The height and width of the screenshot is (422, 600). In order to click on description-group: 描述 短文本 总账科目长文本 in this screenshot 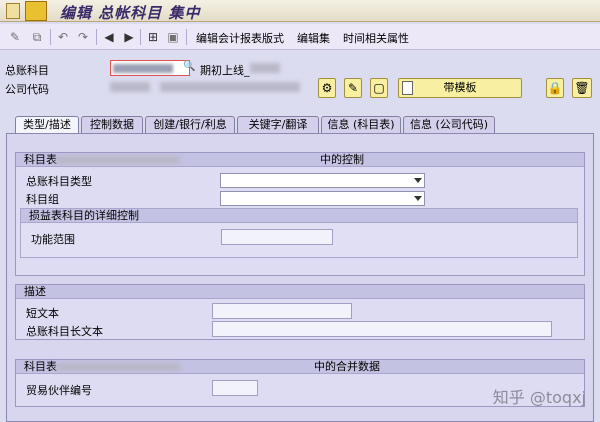, I will do `click(300, 312)`.